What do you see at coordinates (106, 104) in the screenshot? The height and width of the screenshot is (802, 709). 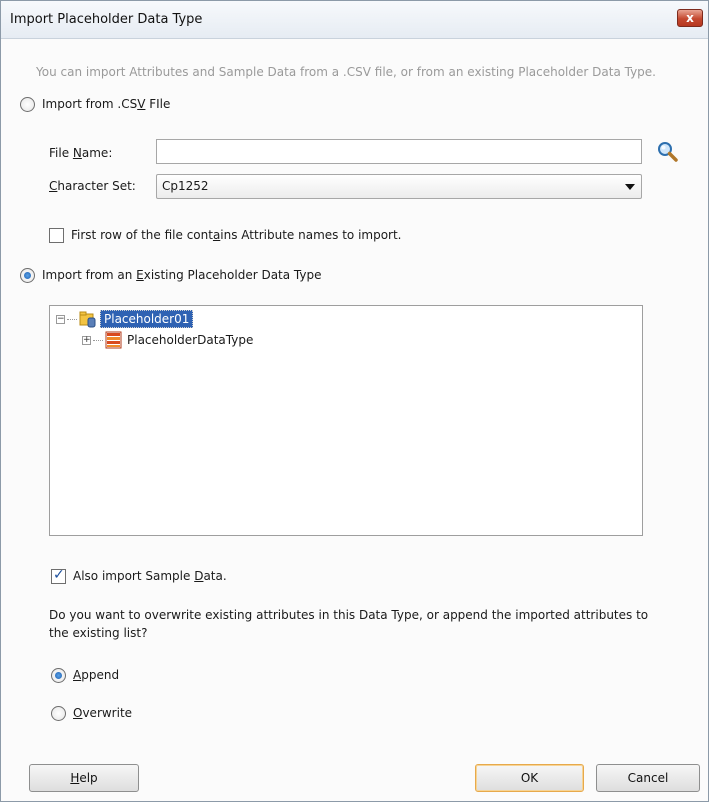 I see `import-csv-label: Import from .CSV FIle` at bounding box center [106, 104].